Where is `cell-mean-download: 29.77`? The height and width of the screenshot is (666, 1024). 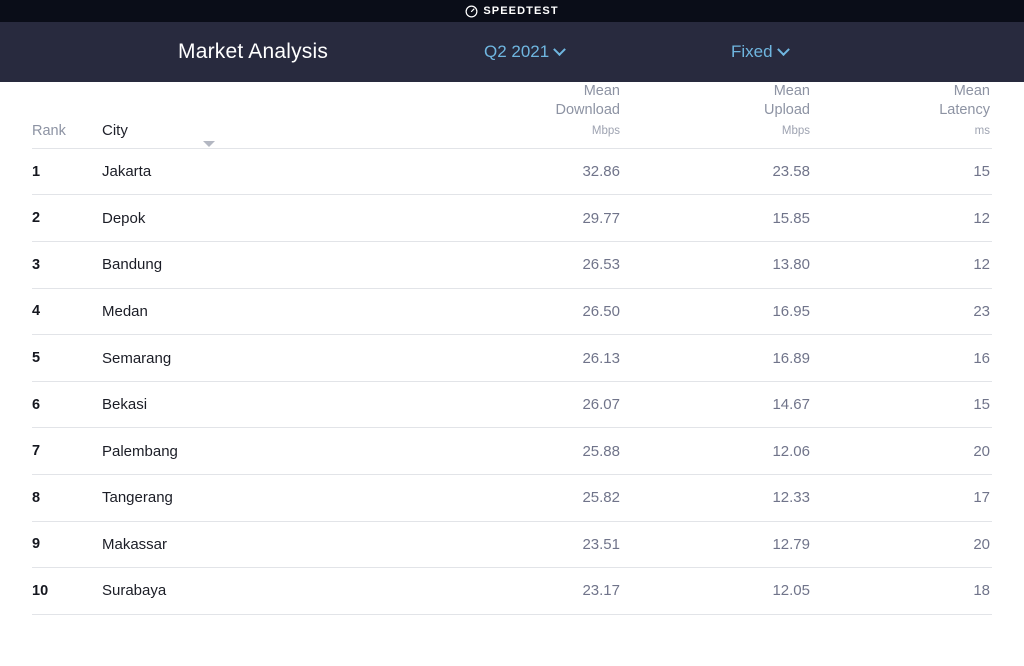
cell-mean-download: 29.77 is located at coordinates (517, 218).